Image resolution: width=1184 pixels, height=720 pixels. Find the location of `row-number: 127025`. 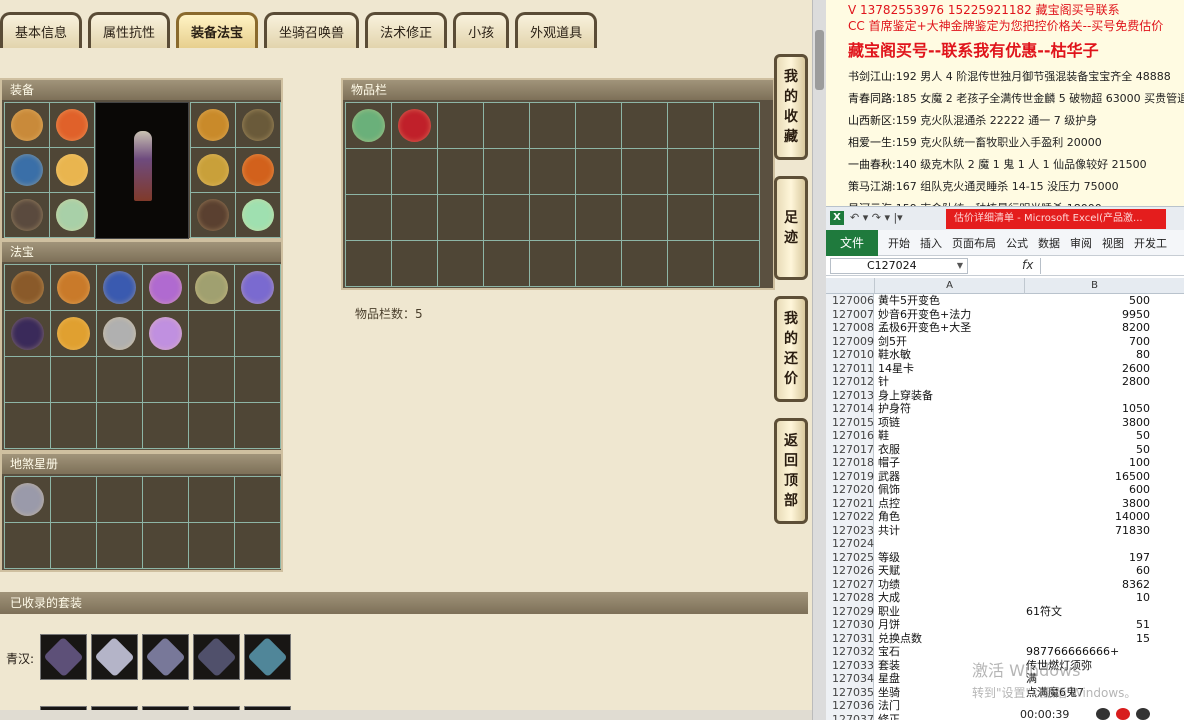

row-number: 127025 is located at coordinates (850, 557).